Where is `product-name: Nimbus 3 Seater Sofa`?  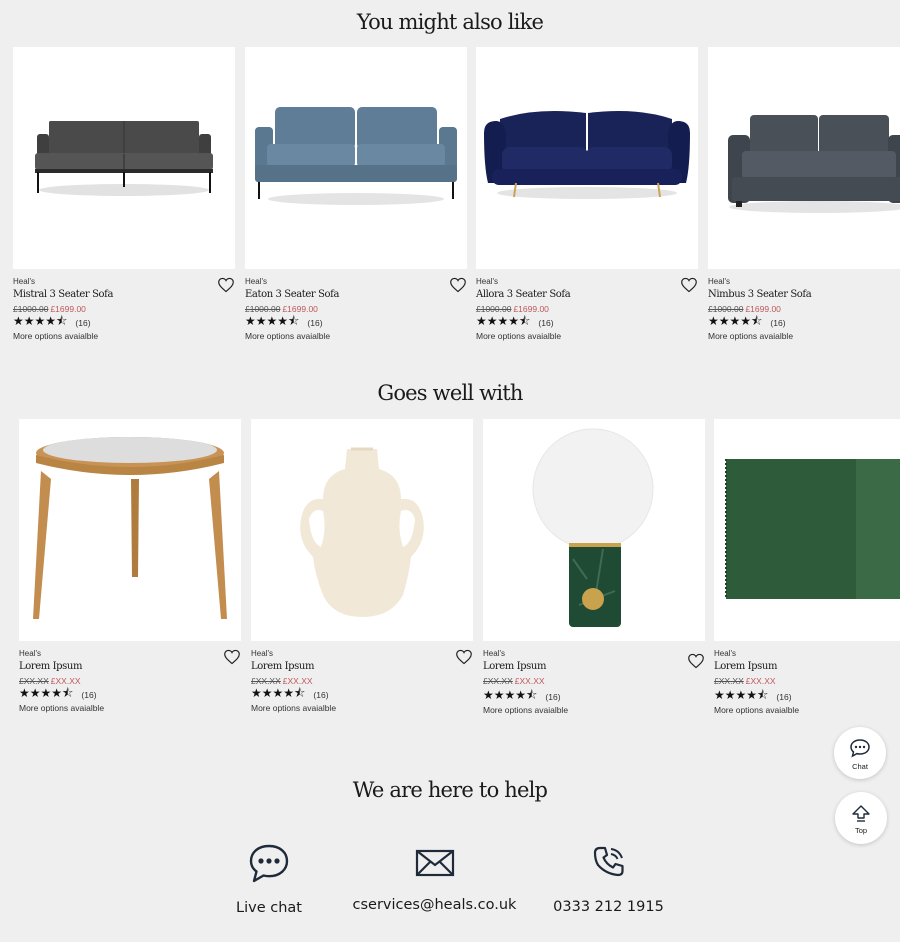 product-name: Nimbus 3 Seater Sofa is located at coordinates (804, 295).